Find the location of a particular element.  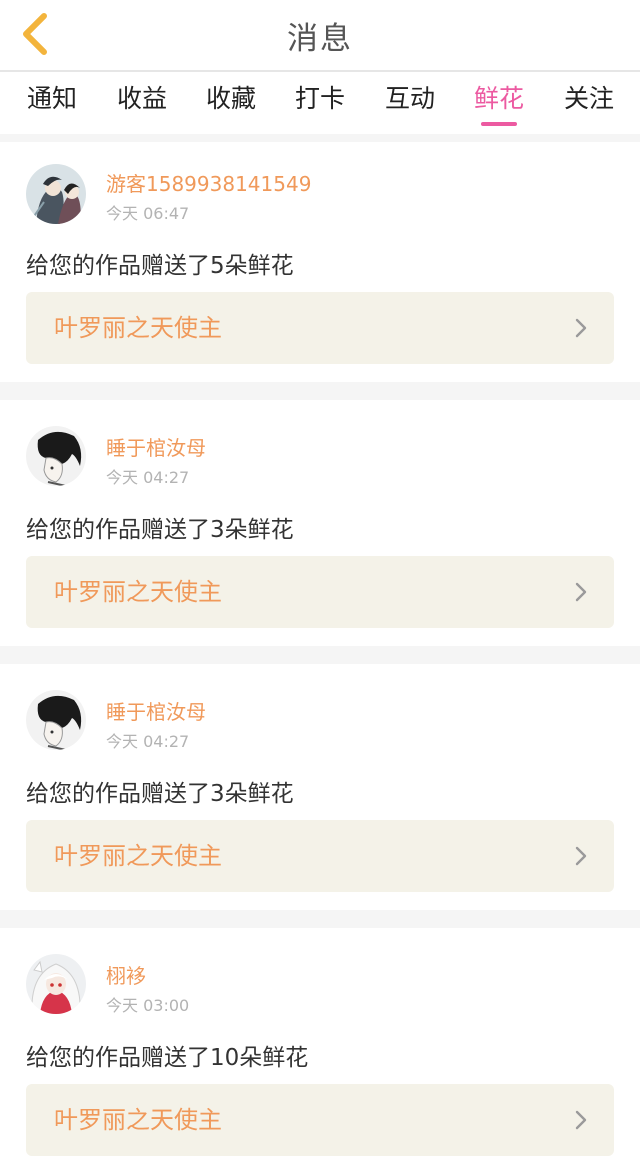

white-hair-girl-avatar-icon is located at coordinates (56, 984).